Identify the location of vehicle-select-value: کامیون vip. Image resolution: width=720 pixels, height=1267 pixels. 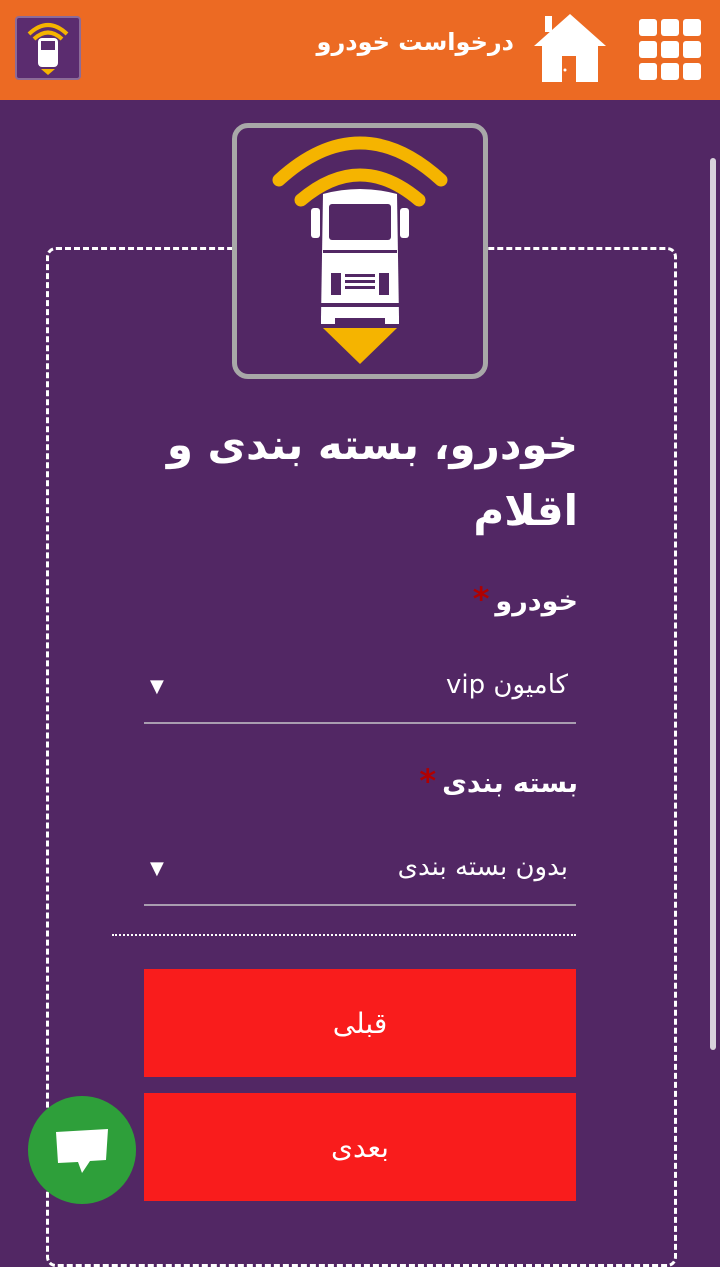
(507, 685).